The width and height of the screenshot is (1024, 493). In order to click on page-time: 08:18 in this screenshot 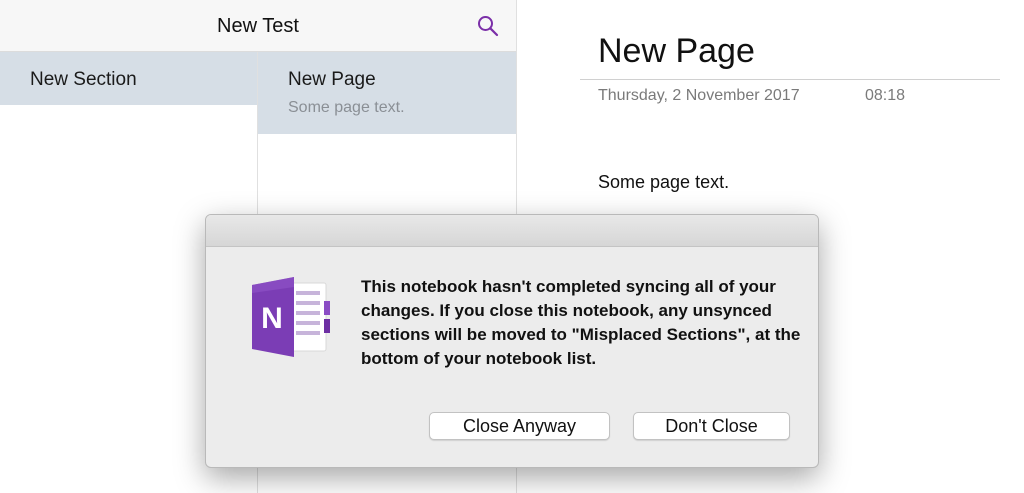, I will do `click(885, 95)`.